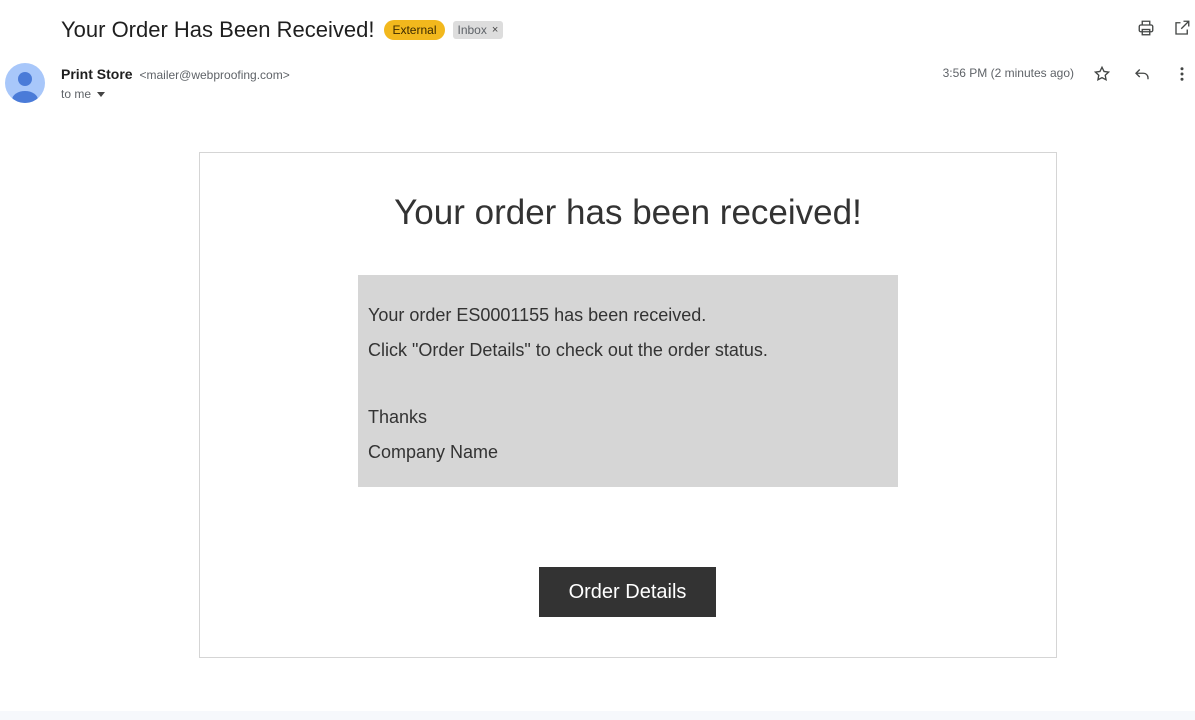 The height and width of the screenshot is (720, 1195). I want to click on order-received-line: Your order ES0001155 has been received., so click(537, 315).